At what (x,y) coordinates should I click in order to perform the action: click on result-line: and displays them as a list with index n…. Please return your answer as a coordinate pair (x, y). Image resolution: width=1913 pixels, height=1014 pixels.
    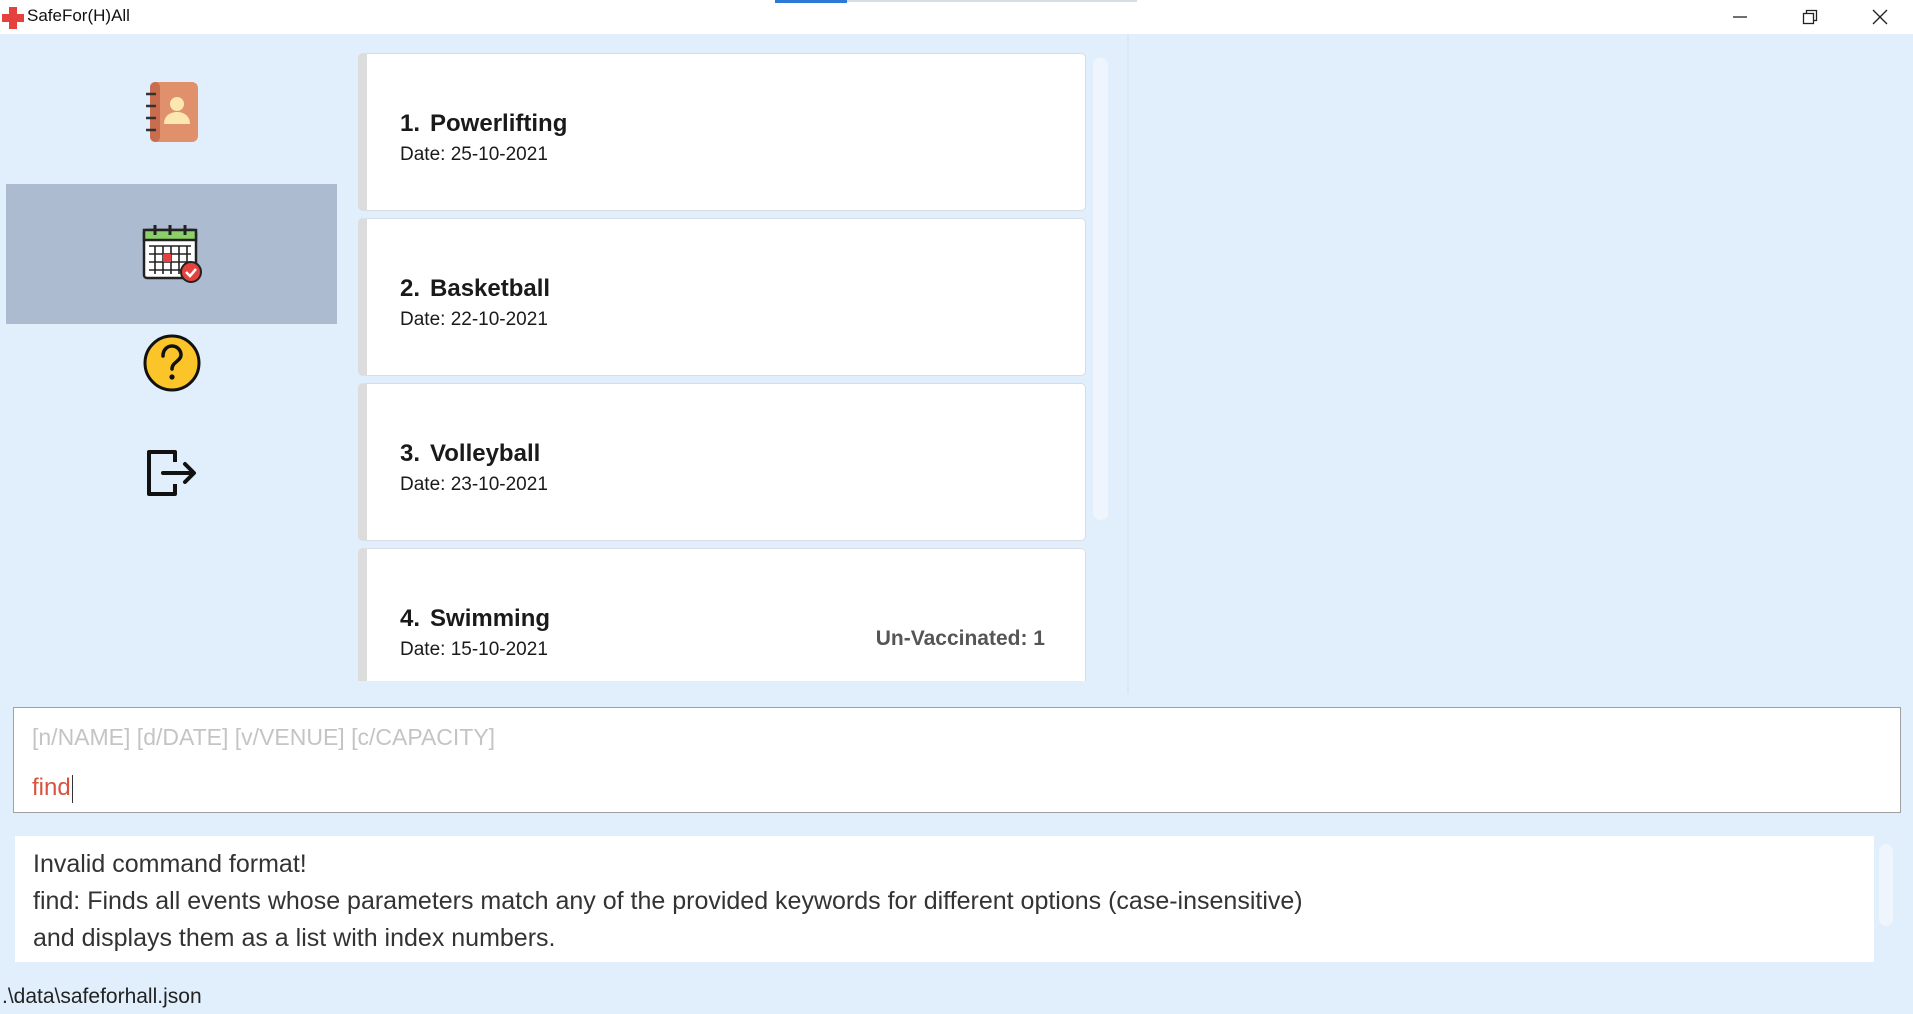
    Looking at the image, I should click on (294, 938).